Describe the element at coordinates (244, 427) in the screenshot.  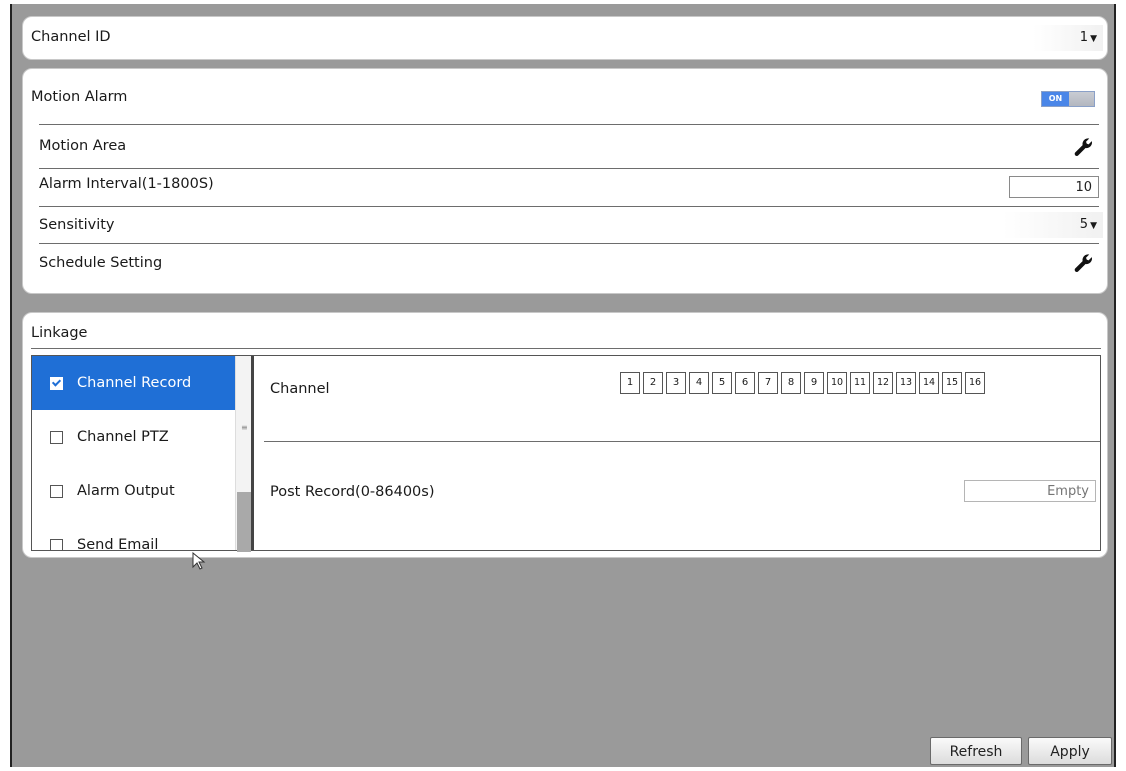
I see `scroll-grip-icon: ≡` at that location.